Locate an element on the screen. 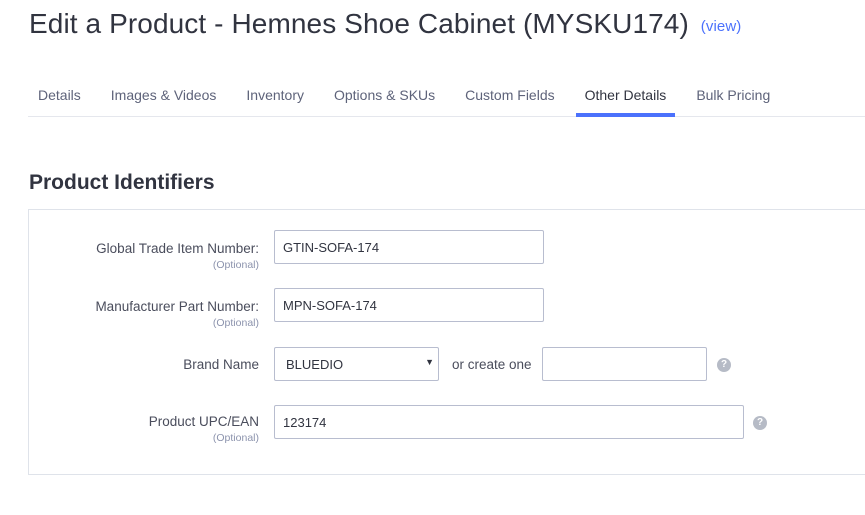 This screenshot has width=865, height=515. caret-down-icon: ▼ is located at coordinates (429, 362).